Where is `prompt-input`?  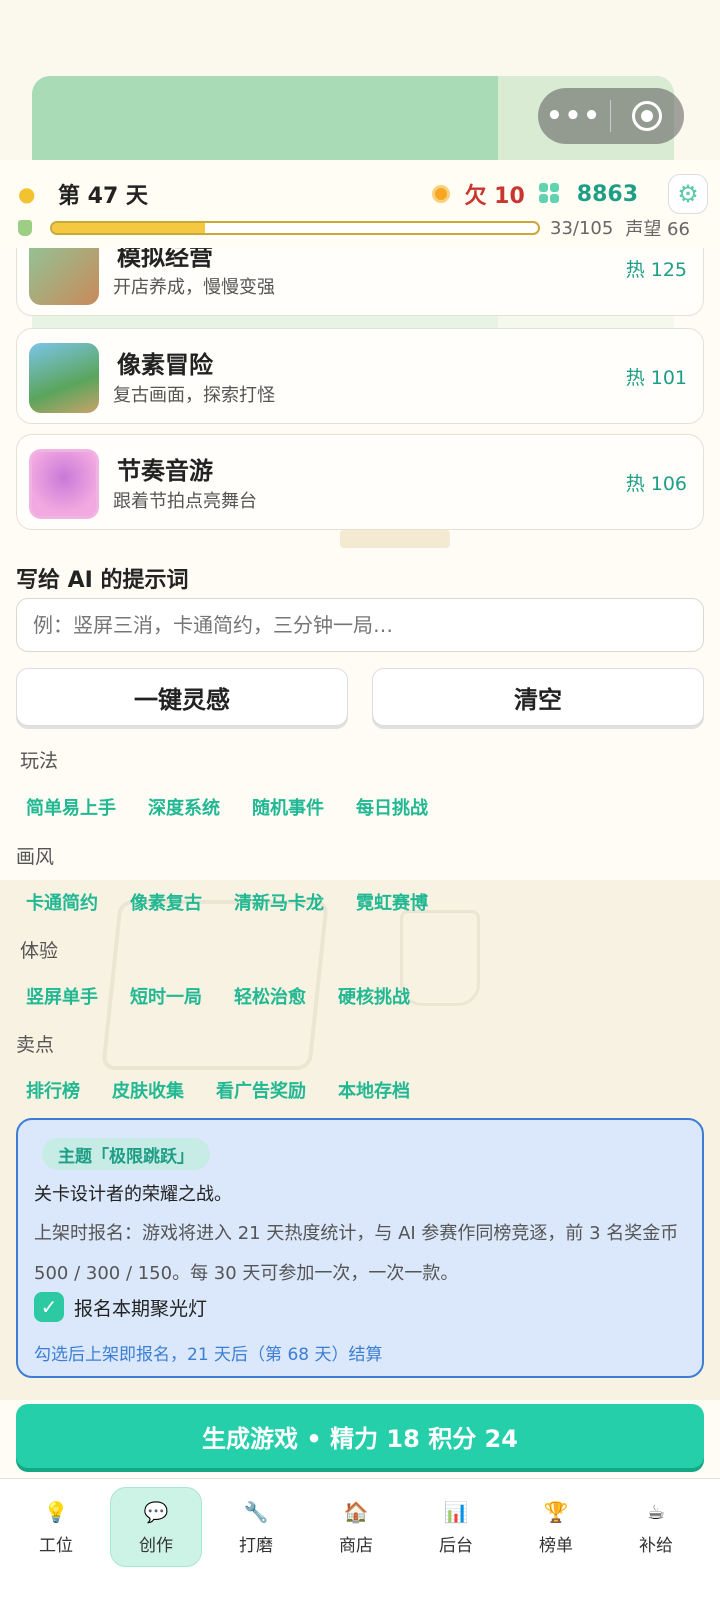
prompt-input is located at coordinates (360, 625).